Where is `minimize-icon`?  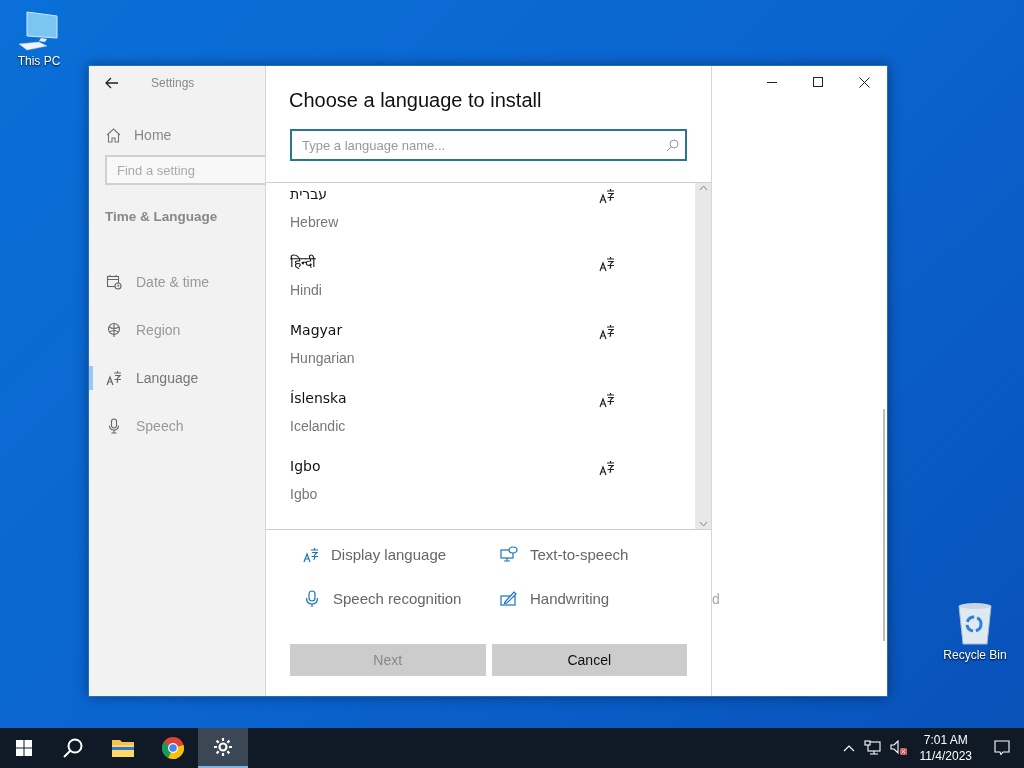 minimize-icon is located at coordinates (772, 82).